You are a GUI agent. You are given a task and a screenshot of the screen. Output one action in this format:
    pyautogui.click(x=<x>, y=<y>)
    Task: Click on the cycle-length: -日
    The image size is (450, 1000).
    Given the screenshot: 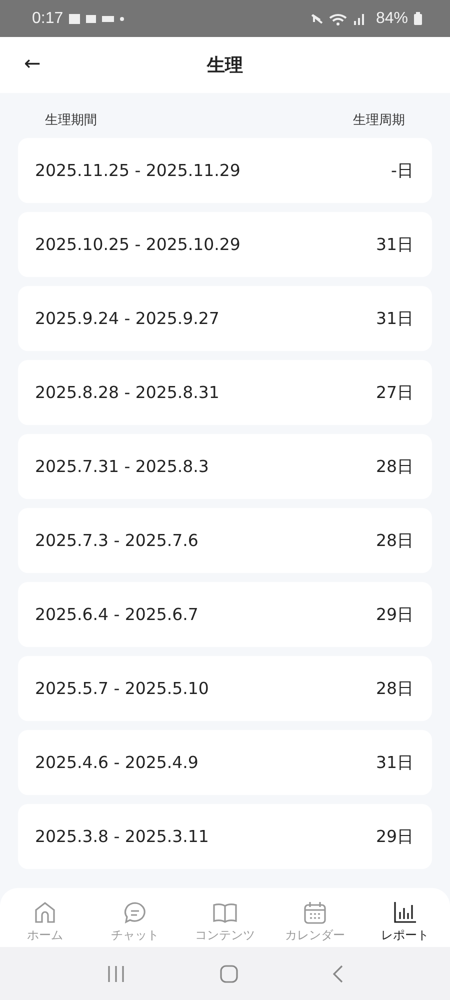 What is the action you would take?
    pyautogui.click(x=402, y=171)
    